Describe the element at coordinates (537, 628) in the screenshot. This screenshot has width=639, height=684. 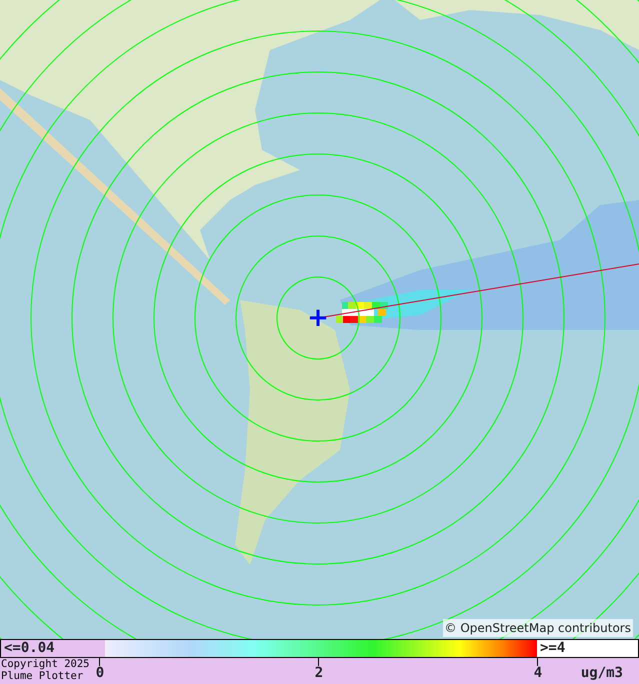
I see `map-attribution: © OpenStreetMap contributors` at that location.